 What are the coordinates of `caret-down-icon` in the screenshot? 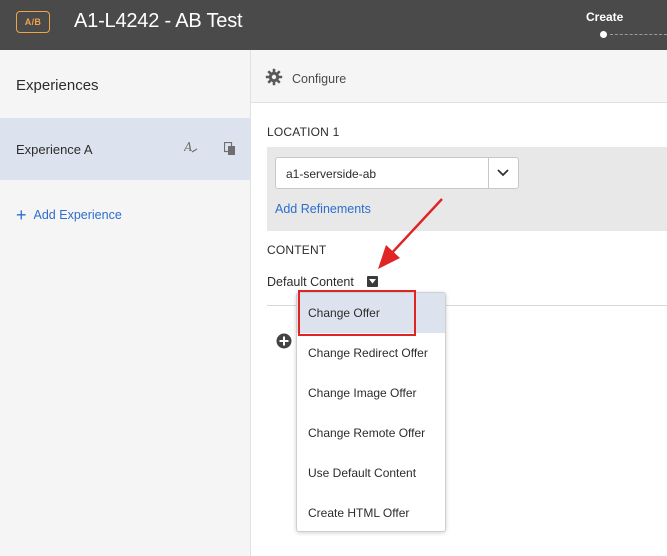 It's located at (372, 281).